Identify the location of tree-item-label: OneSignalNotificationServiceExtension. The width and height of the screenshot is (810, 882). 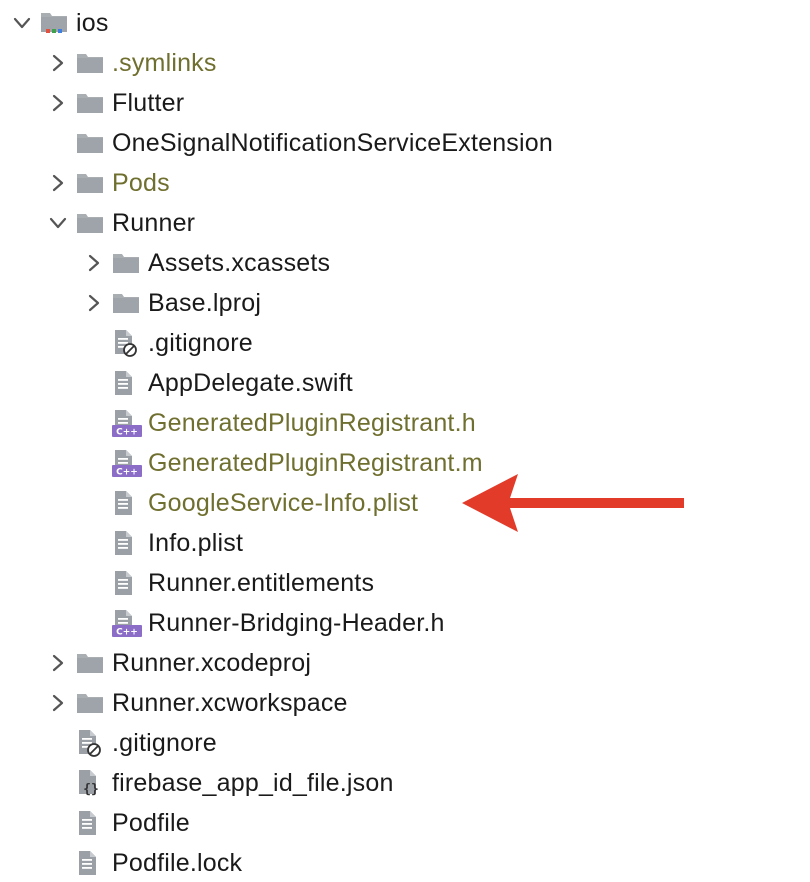
(332, 143).